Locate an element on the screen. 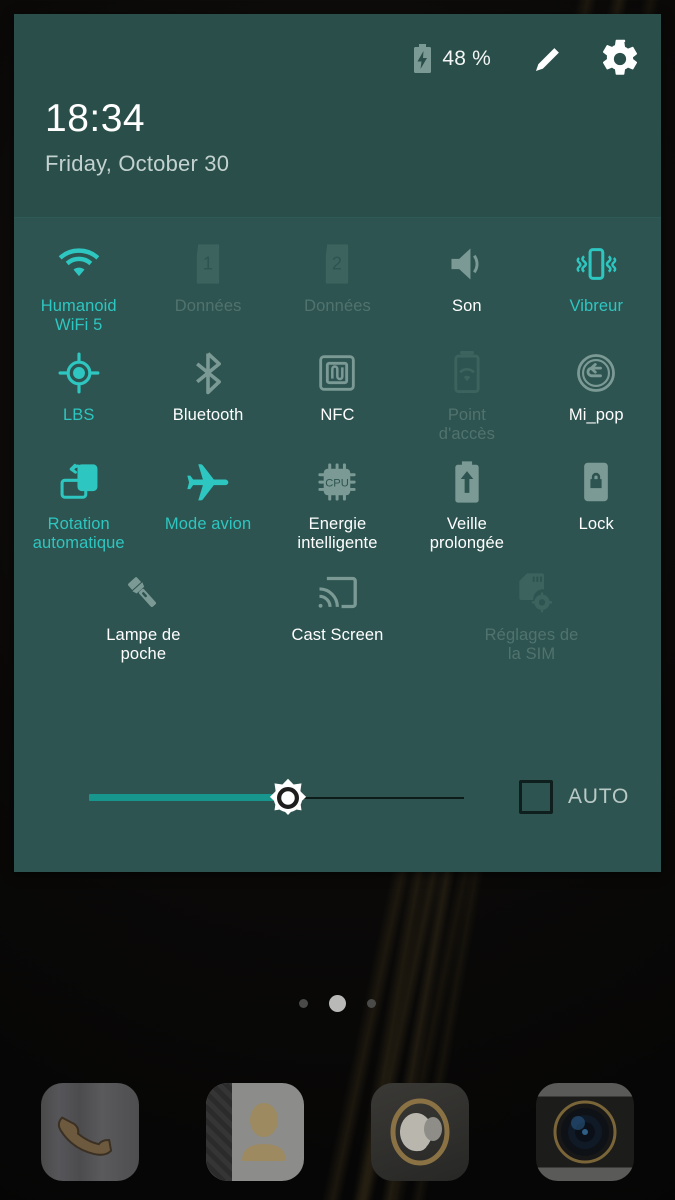 This screenshot has height=1200, width=675. tile-smart-power: CPU Energie intelligente is located at coordinates (337, 498).